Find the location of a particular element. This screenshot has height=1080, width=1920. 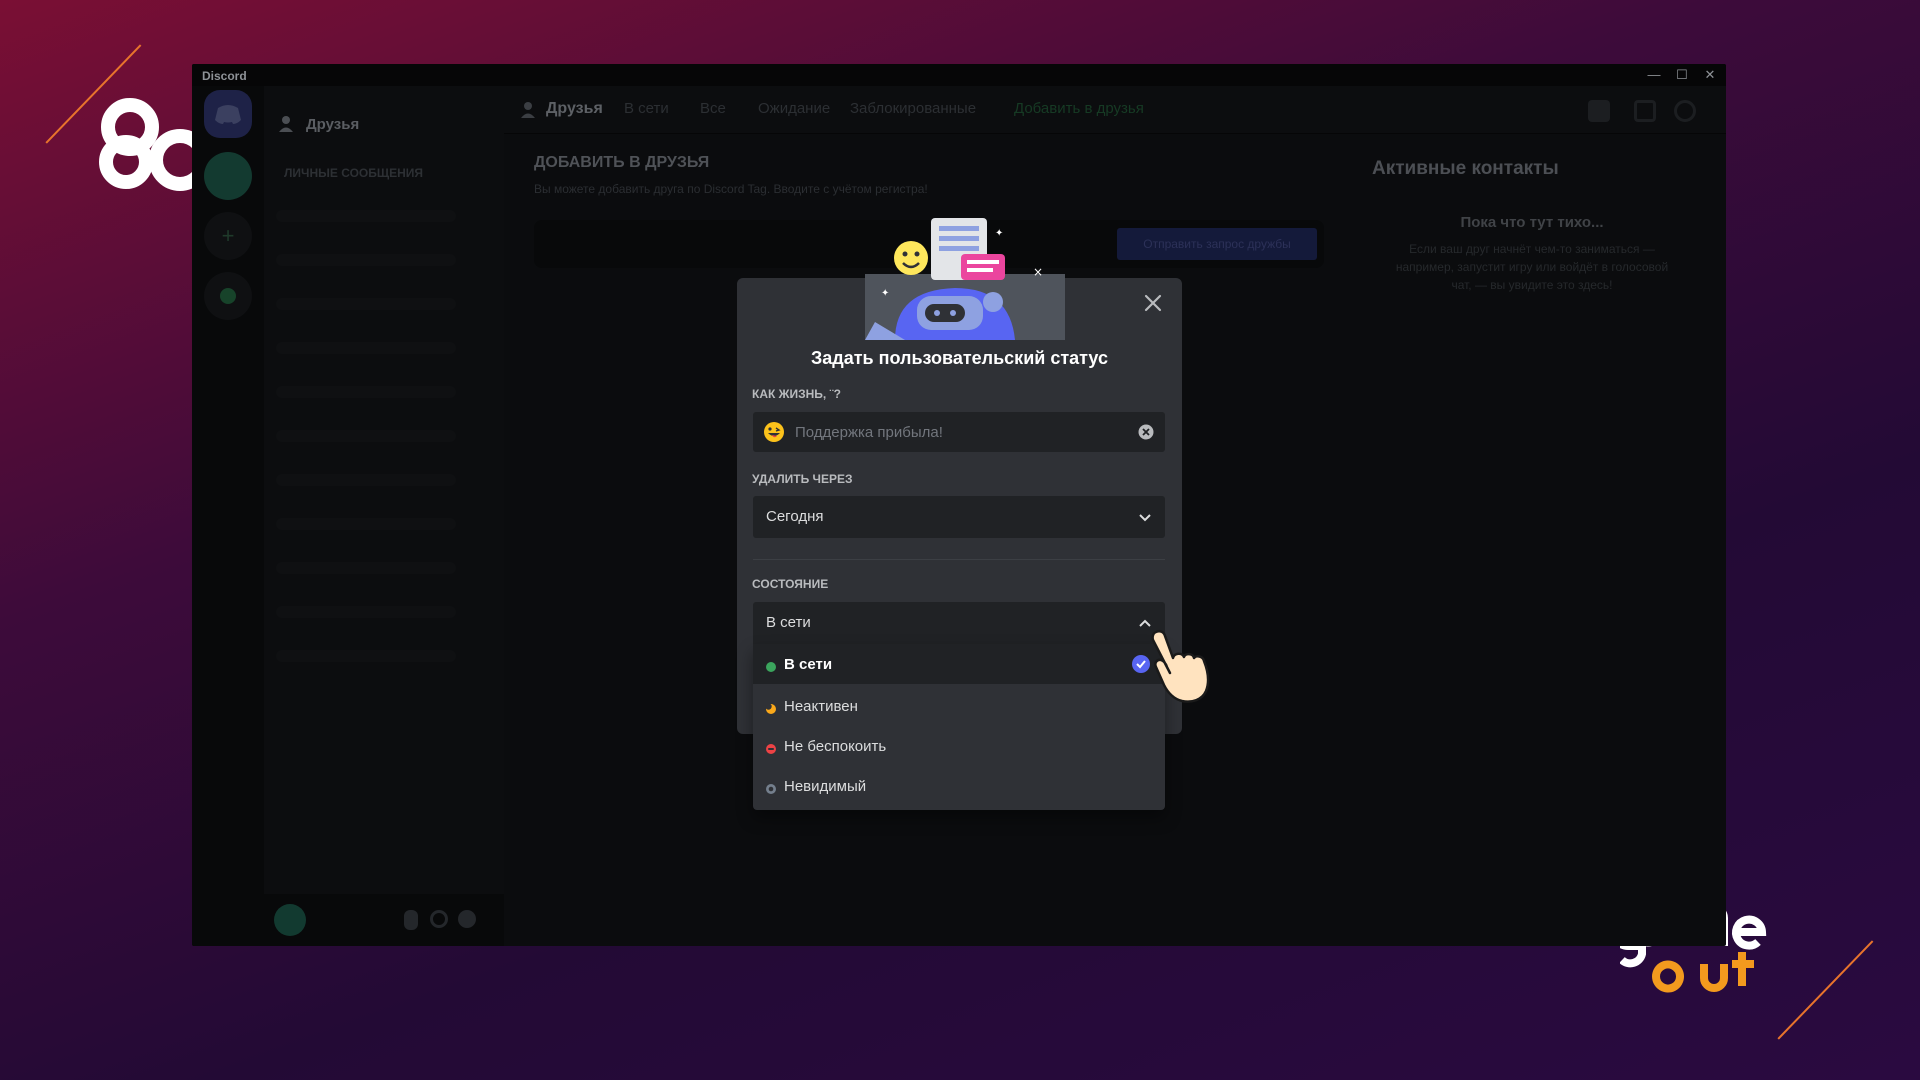

dm-sidebar: Друзья Личные сообщения is located at coordinates (384, 516).